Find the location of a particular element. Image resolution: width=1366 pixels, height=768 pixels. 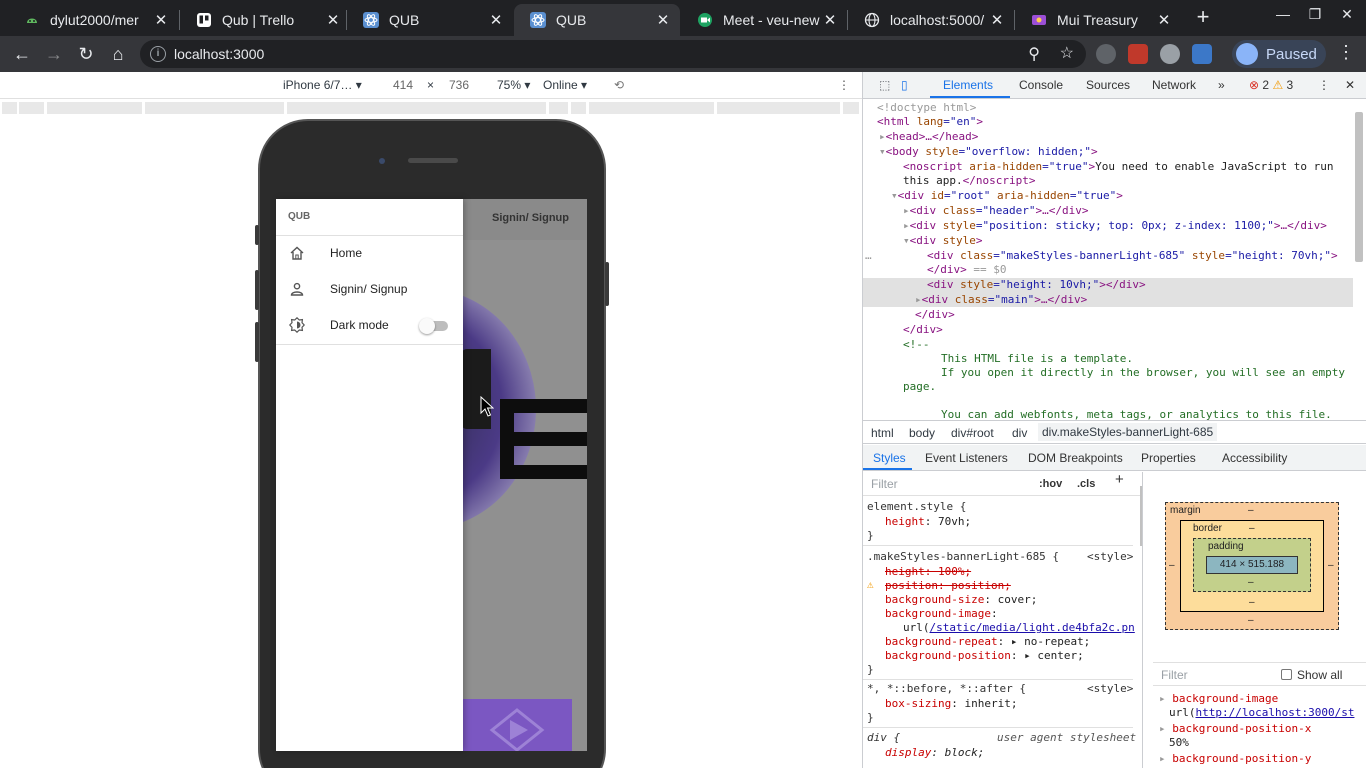

show-all-checkbox is located at coordinates (1286, 674).